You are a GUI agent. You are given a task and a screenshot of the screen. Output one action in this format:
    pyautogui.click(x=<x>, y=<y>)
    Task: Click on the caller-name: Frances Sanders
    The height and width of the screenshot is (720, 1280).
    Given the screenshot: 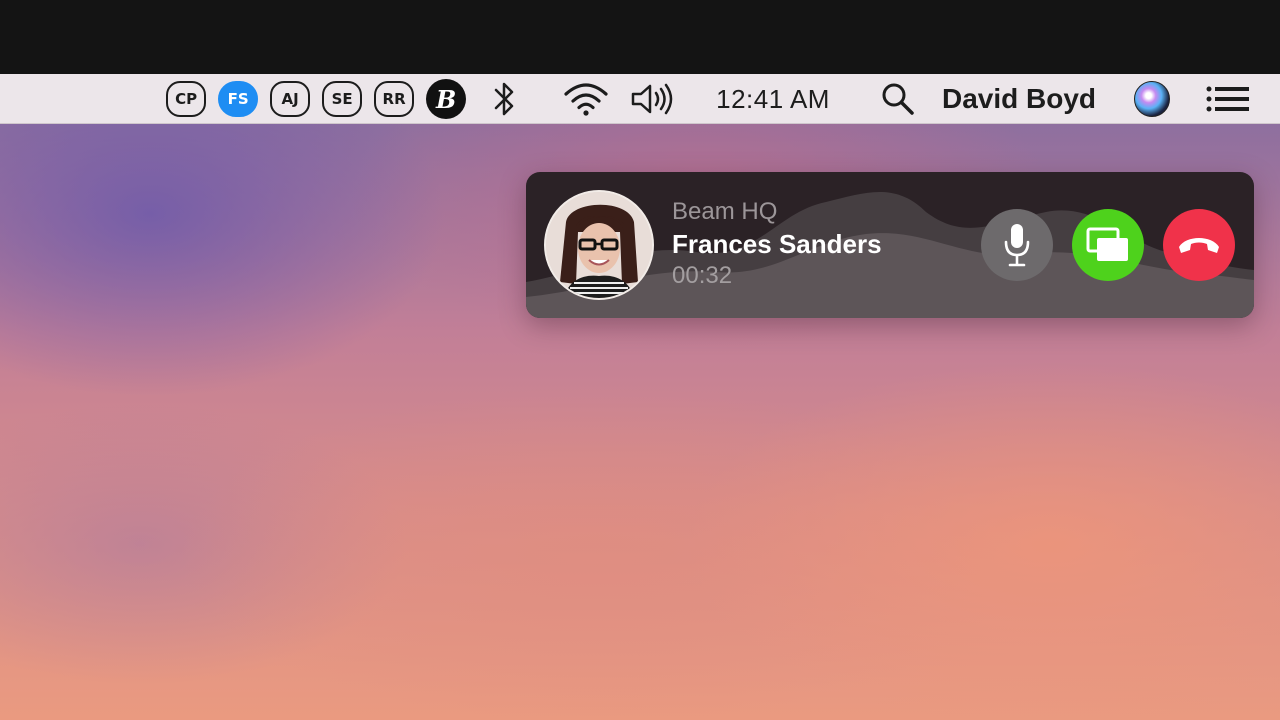 What is the action you would take?
    pyautogui.click(x=777, y=244)
    